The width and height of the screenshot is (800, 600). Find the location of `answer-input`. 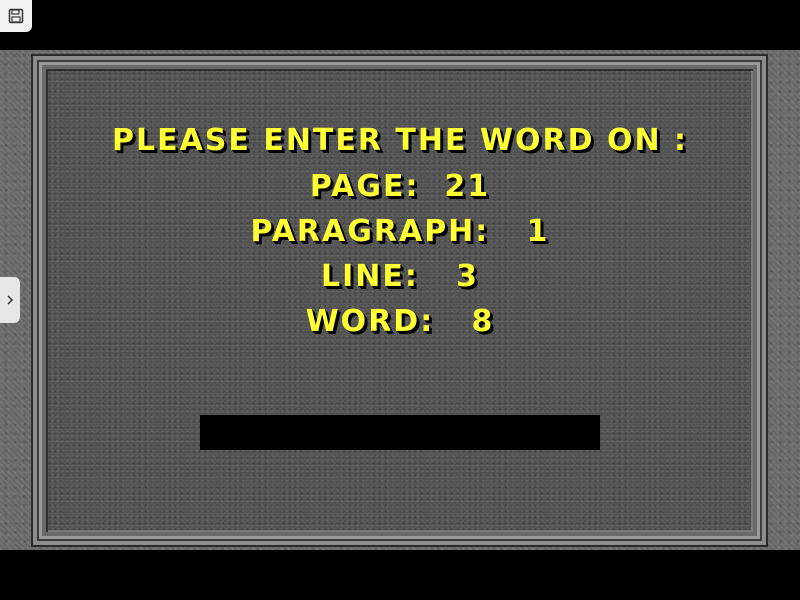

answer-input is located at coordinates (400, 432).